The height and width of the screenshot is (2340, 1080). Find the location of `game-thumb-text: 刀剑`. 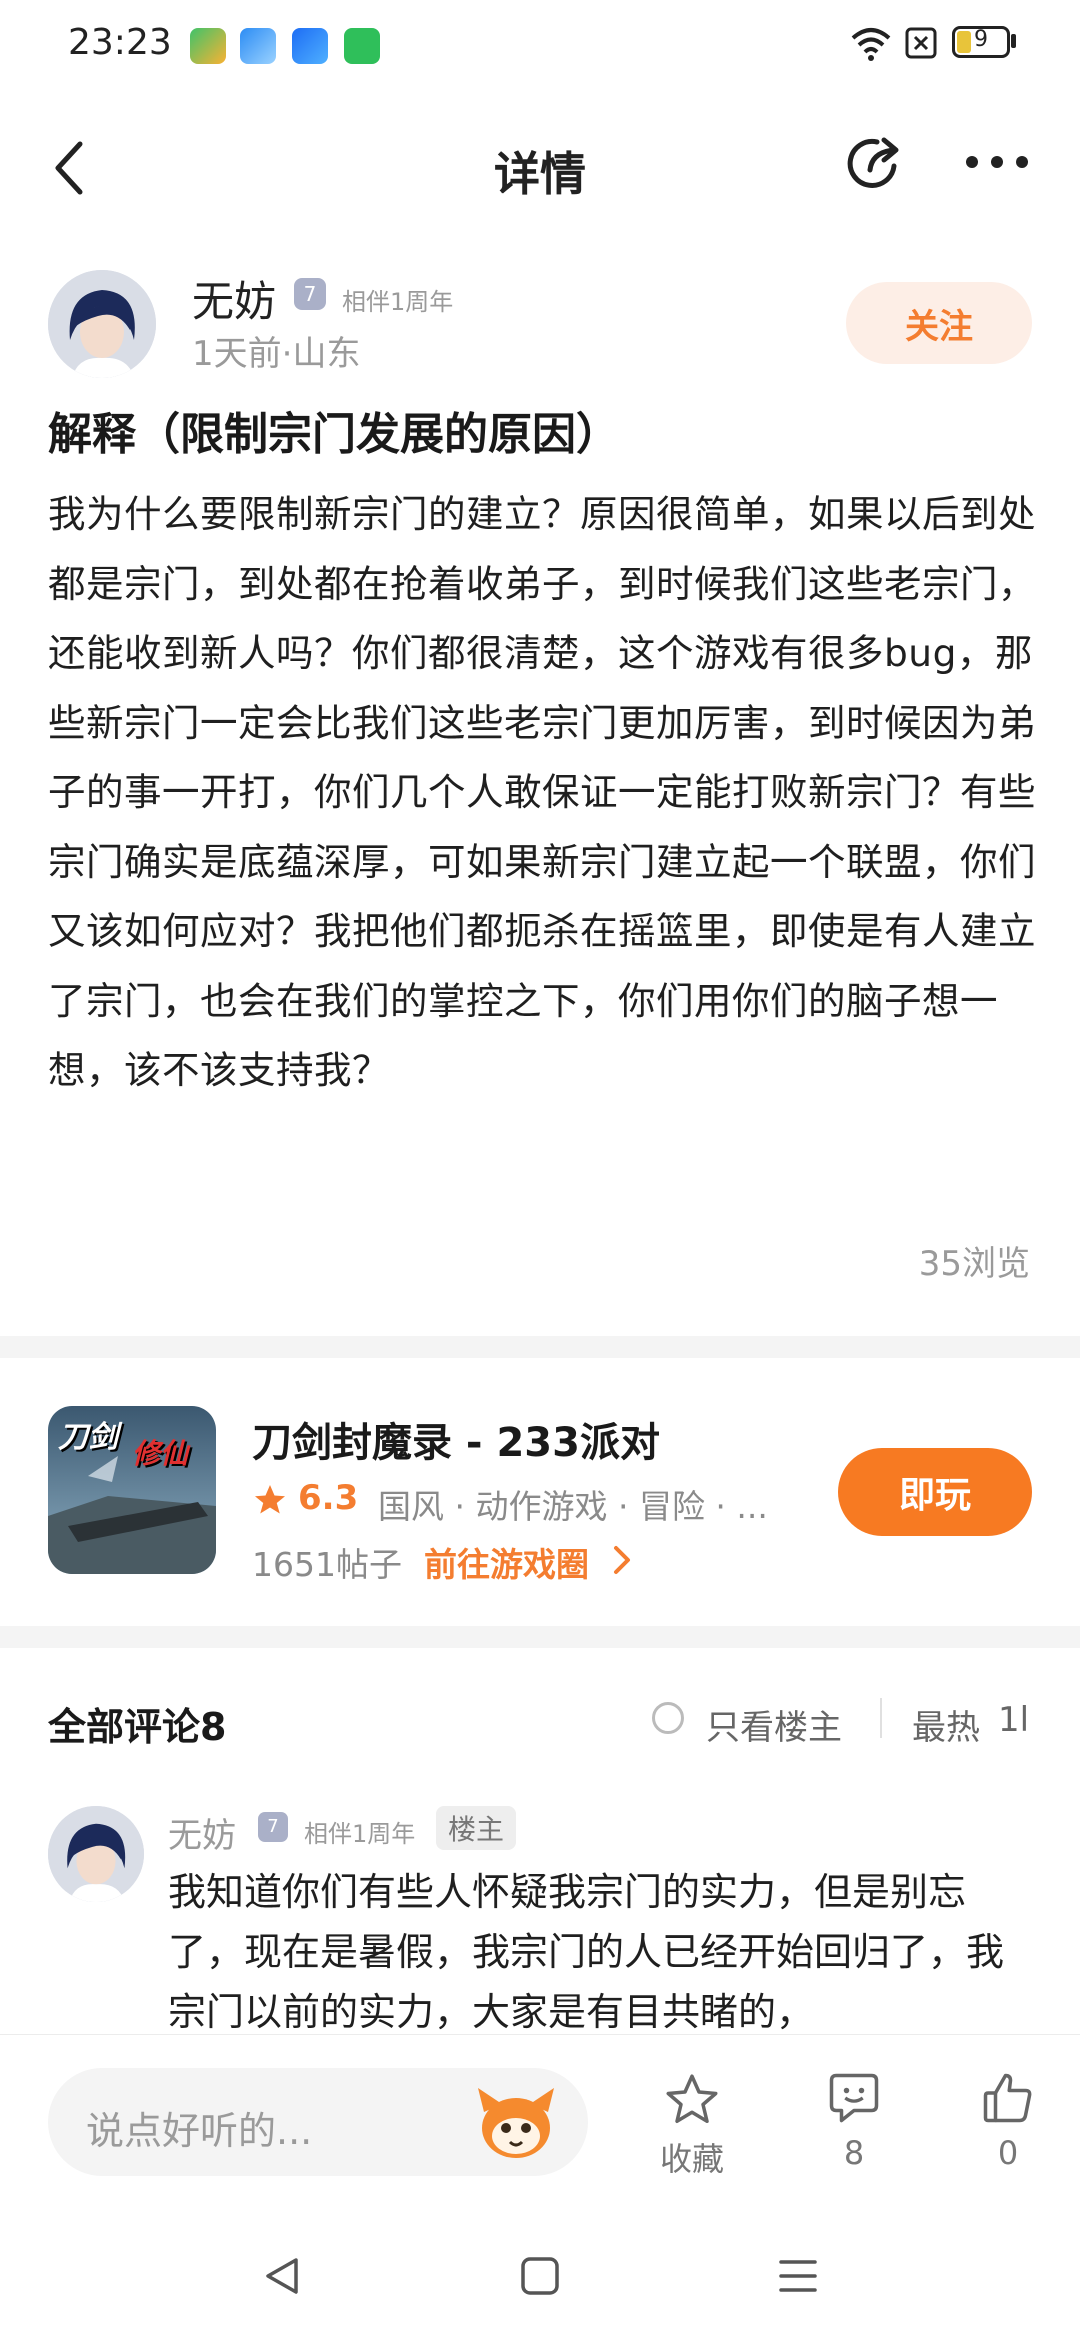

game-thumb-text: 刀剑 is located at coordinates (88, 1437).